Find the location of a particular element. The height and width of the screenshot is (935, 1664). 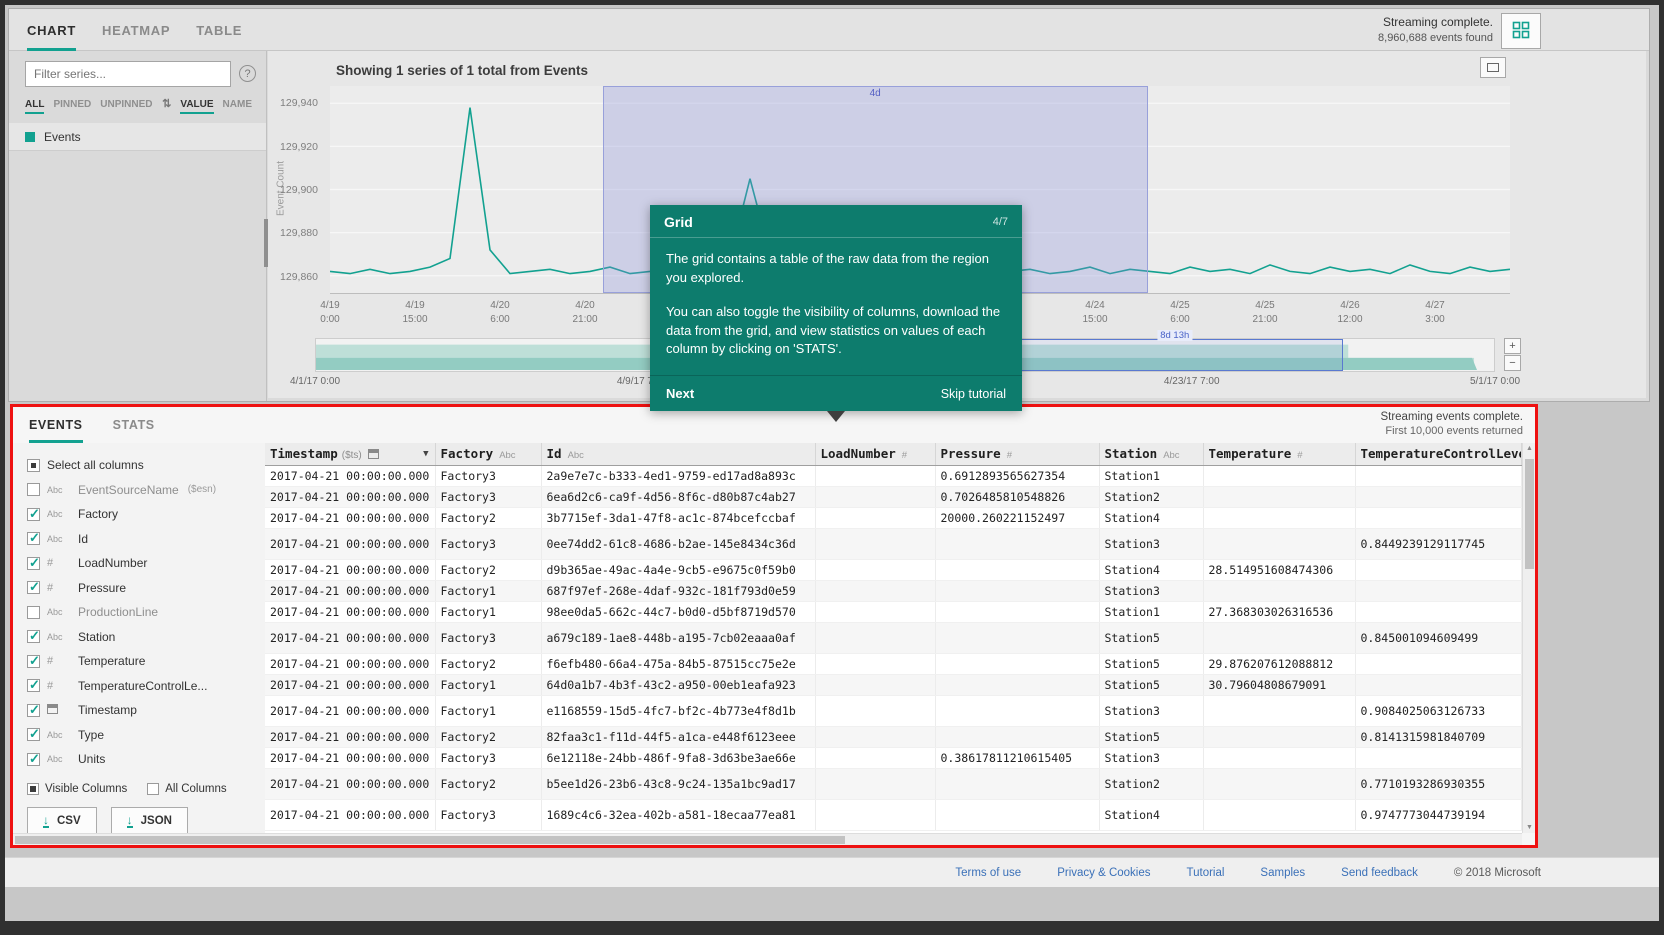

tutorial-next-button: Next is located at coordinates (680, 393).